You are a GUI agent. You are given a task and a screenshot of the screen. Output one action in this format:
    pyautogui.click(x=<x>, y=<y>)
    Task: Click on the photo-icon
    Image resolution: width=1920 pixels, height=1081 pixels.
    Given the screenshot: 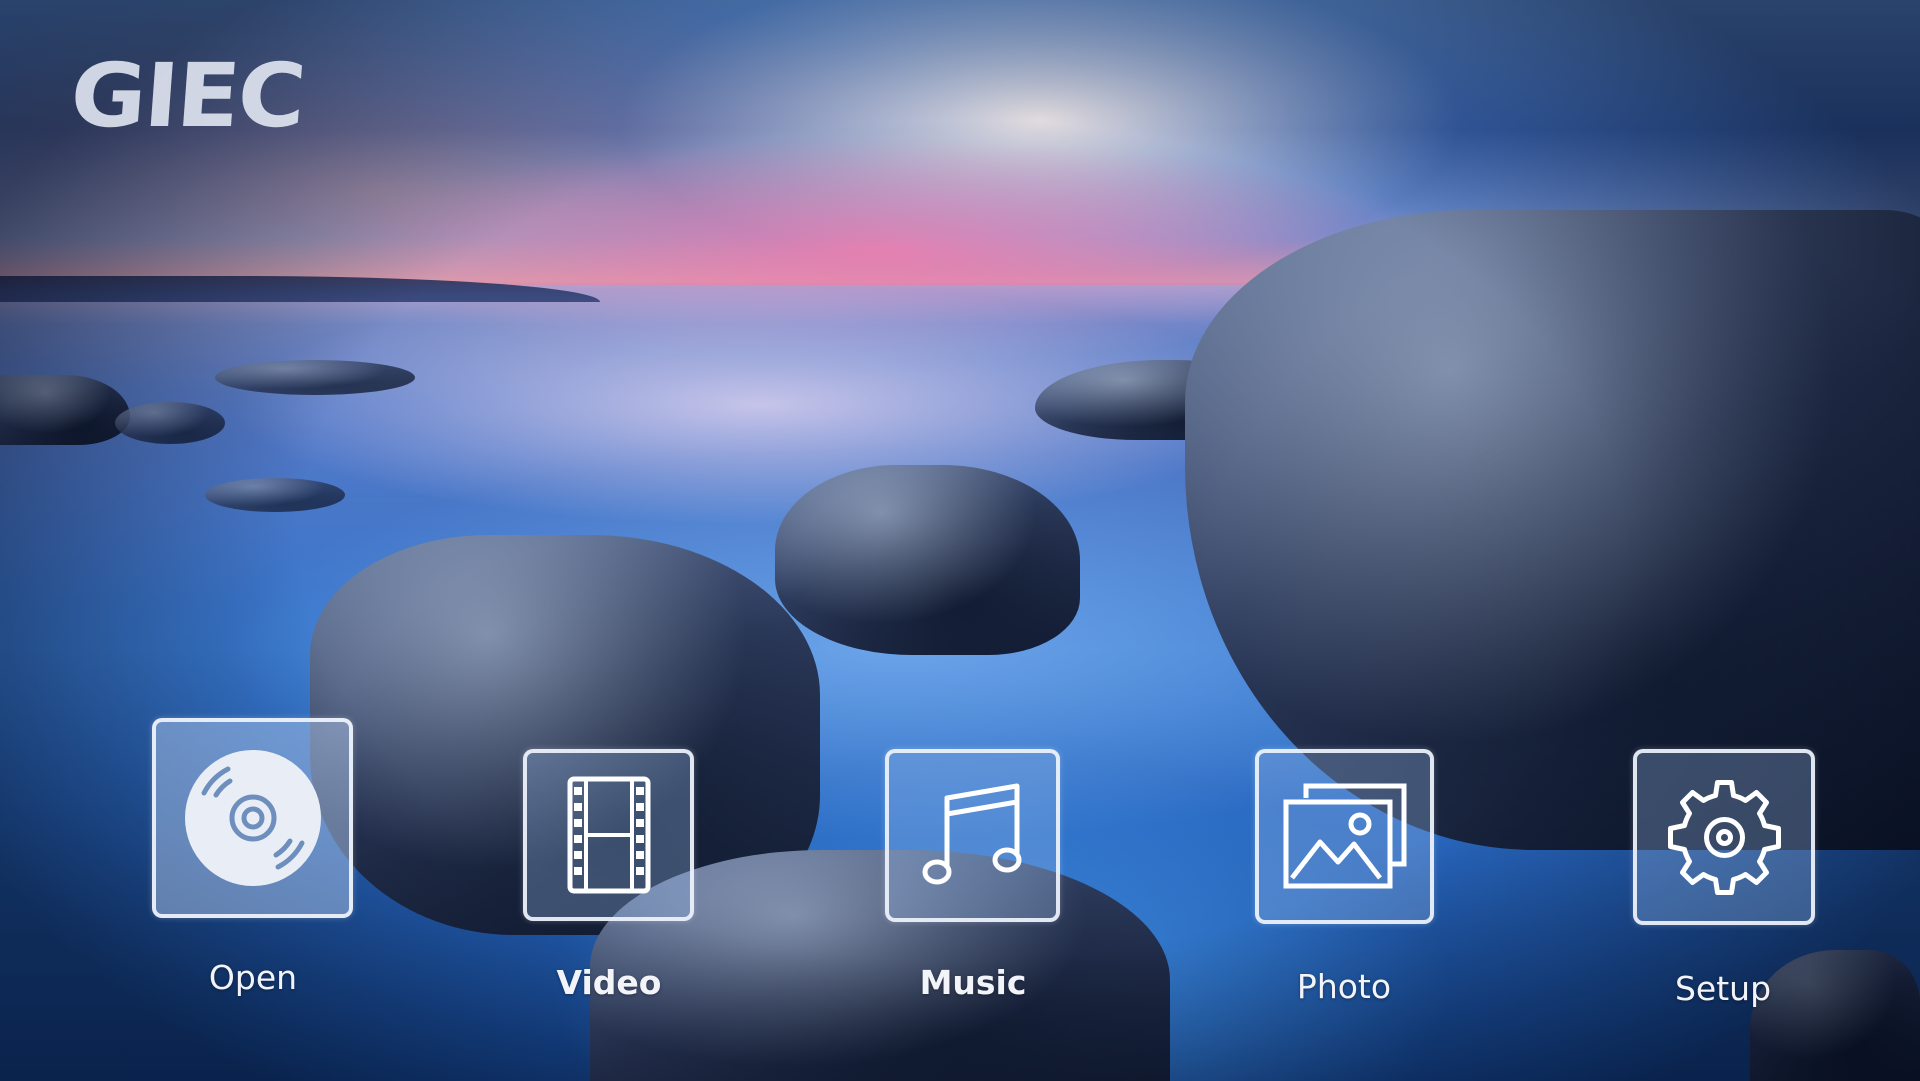 What is the action you would take?
    pyautogui.click(x=1345, y=837)
    